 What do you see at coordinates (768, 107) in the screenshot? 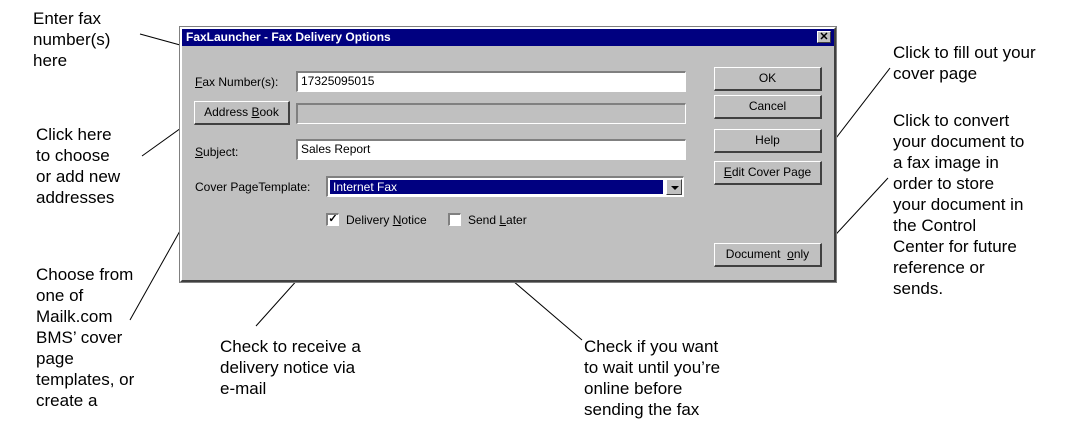
I see `cancel-button: Cancel` at bounding box center [768, 107].